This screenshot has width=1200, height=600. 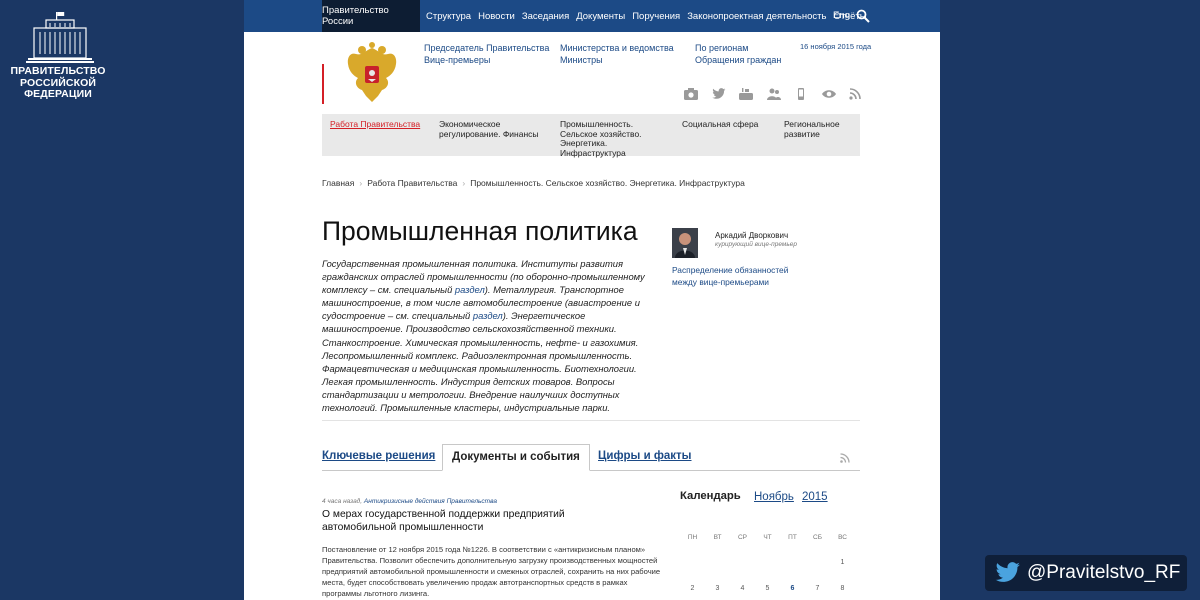 I want to click on language-switch: Eng, so click(x=841, y=15).